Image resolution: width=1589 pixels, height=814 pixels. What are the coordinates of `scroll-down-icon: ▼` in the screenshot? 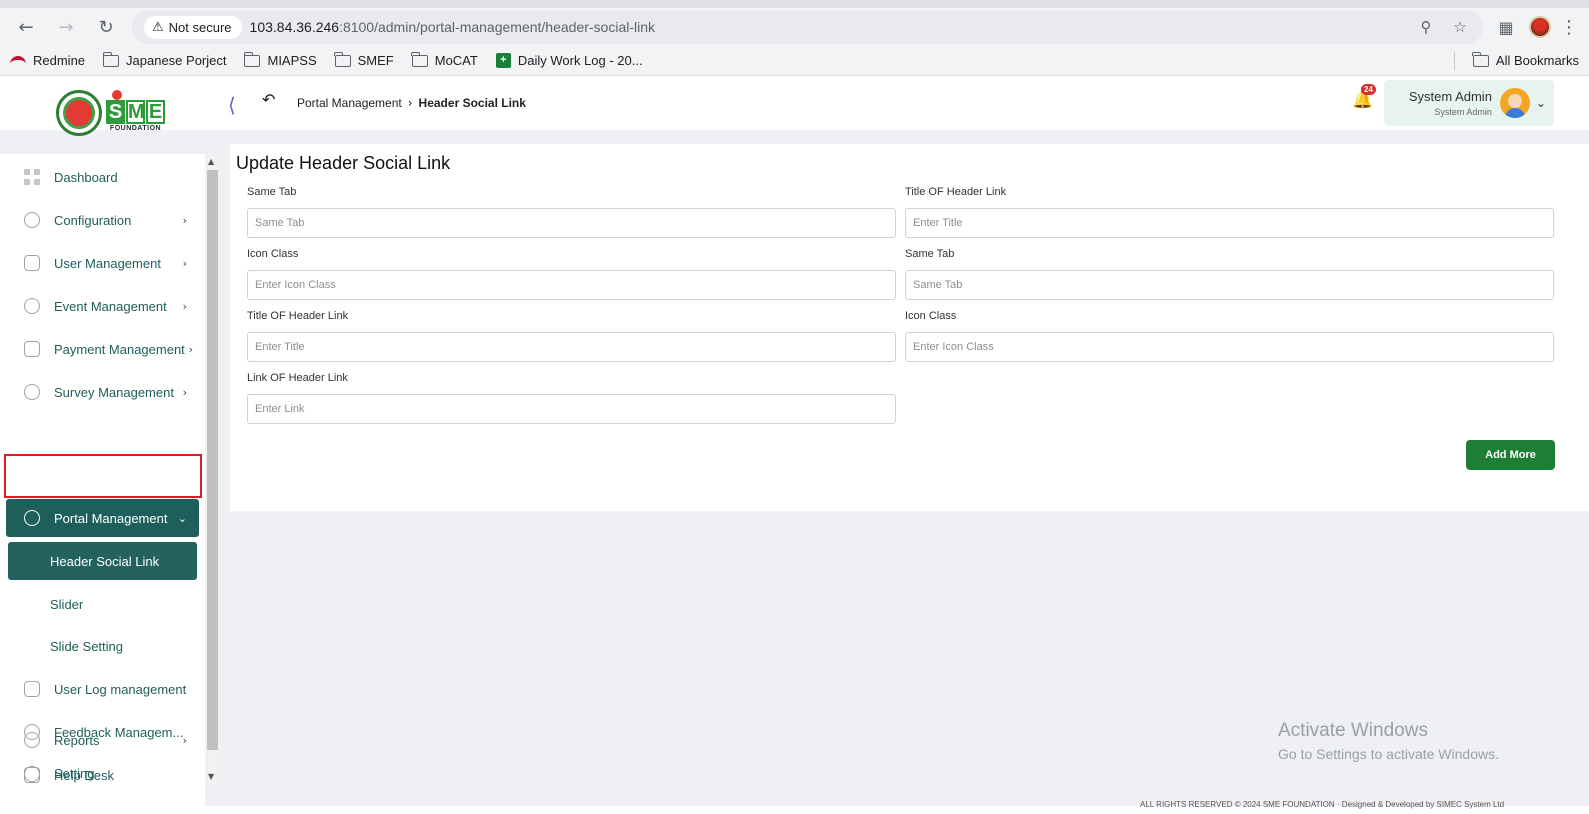 It's located at (211, 776).